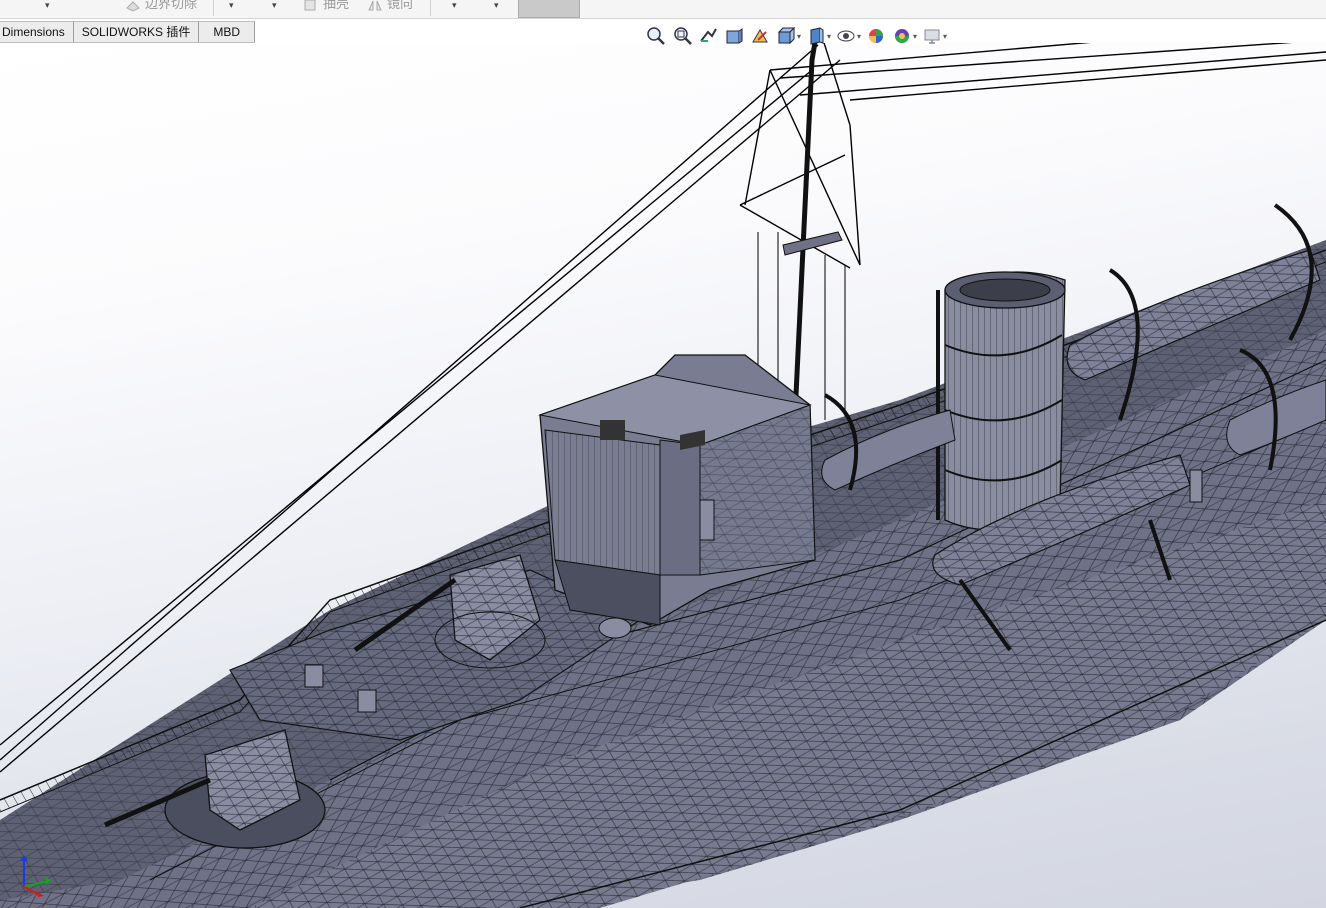 This screenshot has height=908, width=1326. I want to click on heads-up-view-toolbar: ▾ ▾ ▾ ▾ ▾, so click(796, 36).